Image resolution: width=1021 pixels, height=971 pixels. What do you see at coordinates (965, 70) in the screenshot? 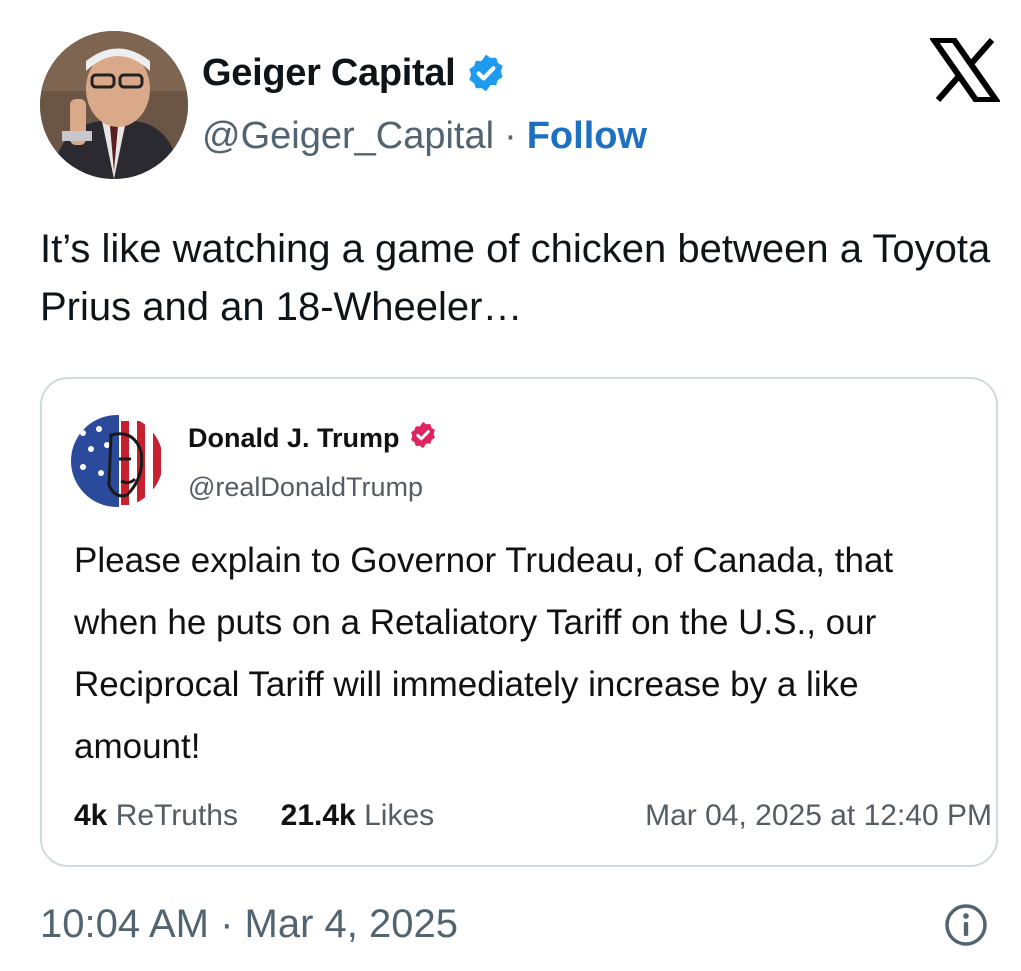
I see `x-logo-icon` at bounding box center [965, 70].